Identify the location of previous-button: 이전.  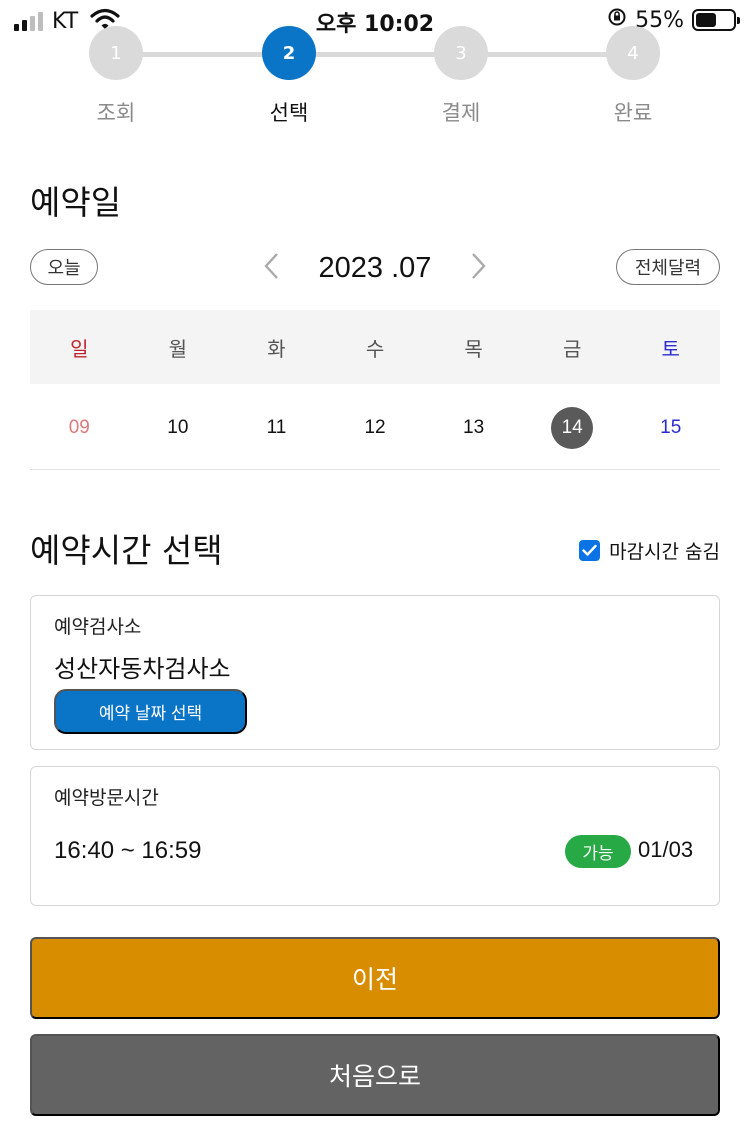
(375, 978).